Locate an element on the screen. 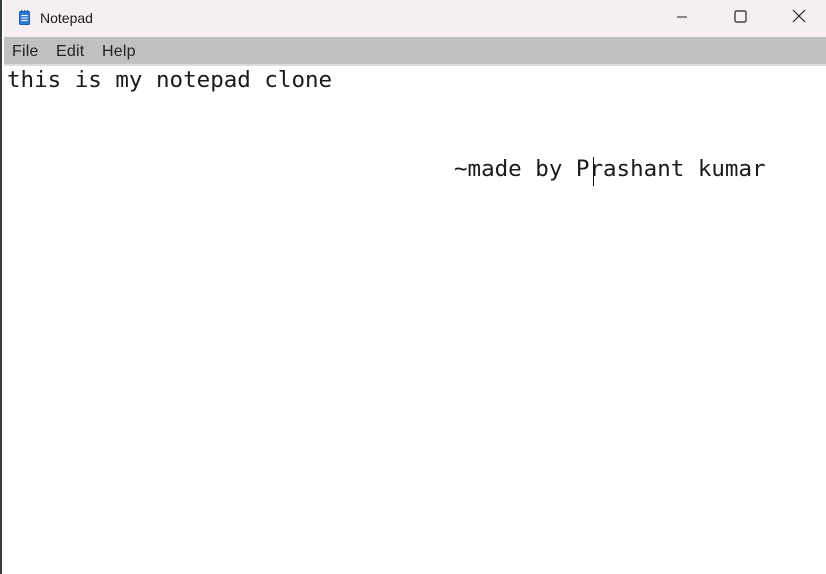 This screenshot has width=826, height=574. close-icon is located at coordinates (799, 18).